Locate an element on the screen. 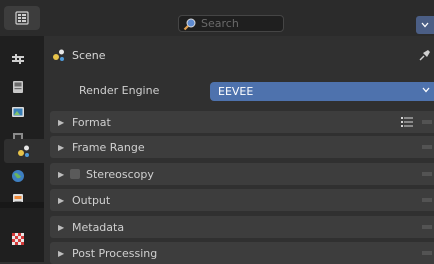  properties-editor-icon is located at coordinates (22, 18).